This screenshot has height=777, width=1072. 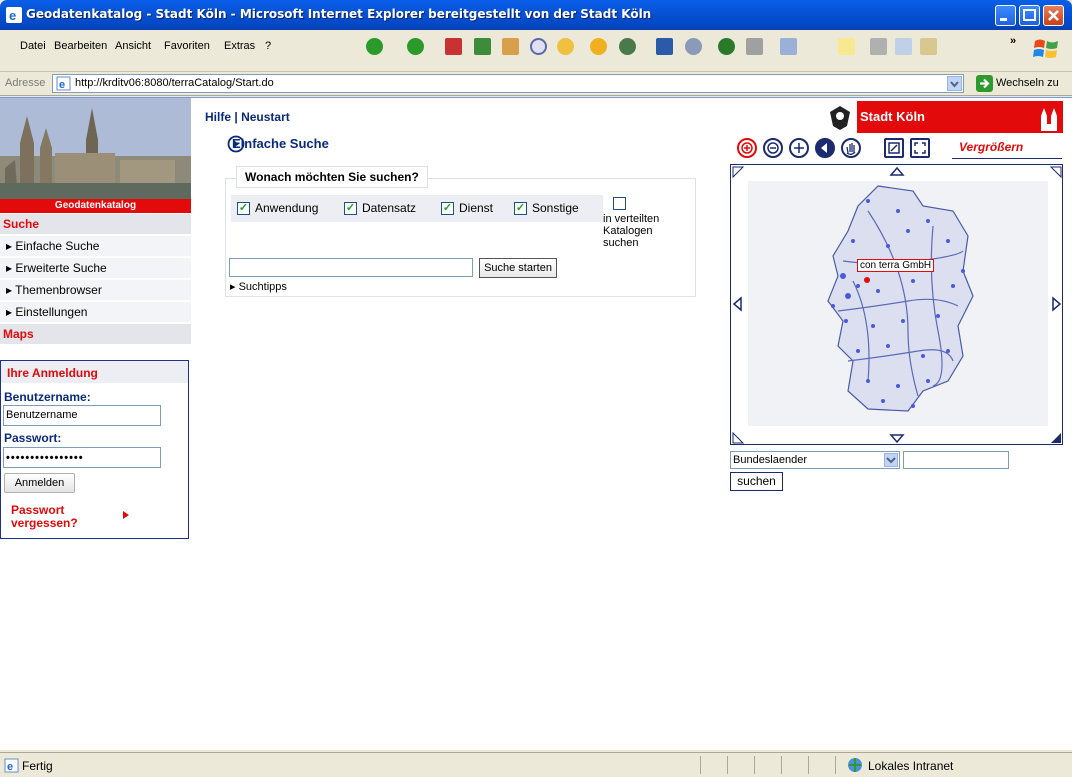 I want to click on mode-underline, so click(x=1007, y=158).